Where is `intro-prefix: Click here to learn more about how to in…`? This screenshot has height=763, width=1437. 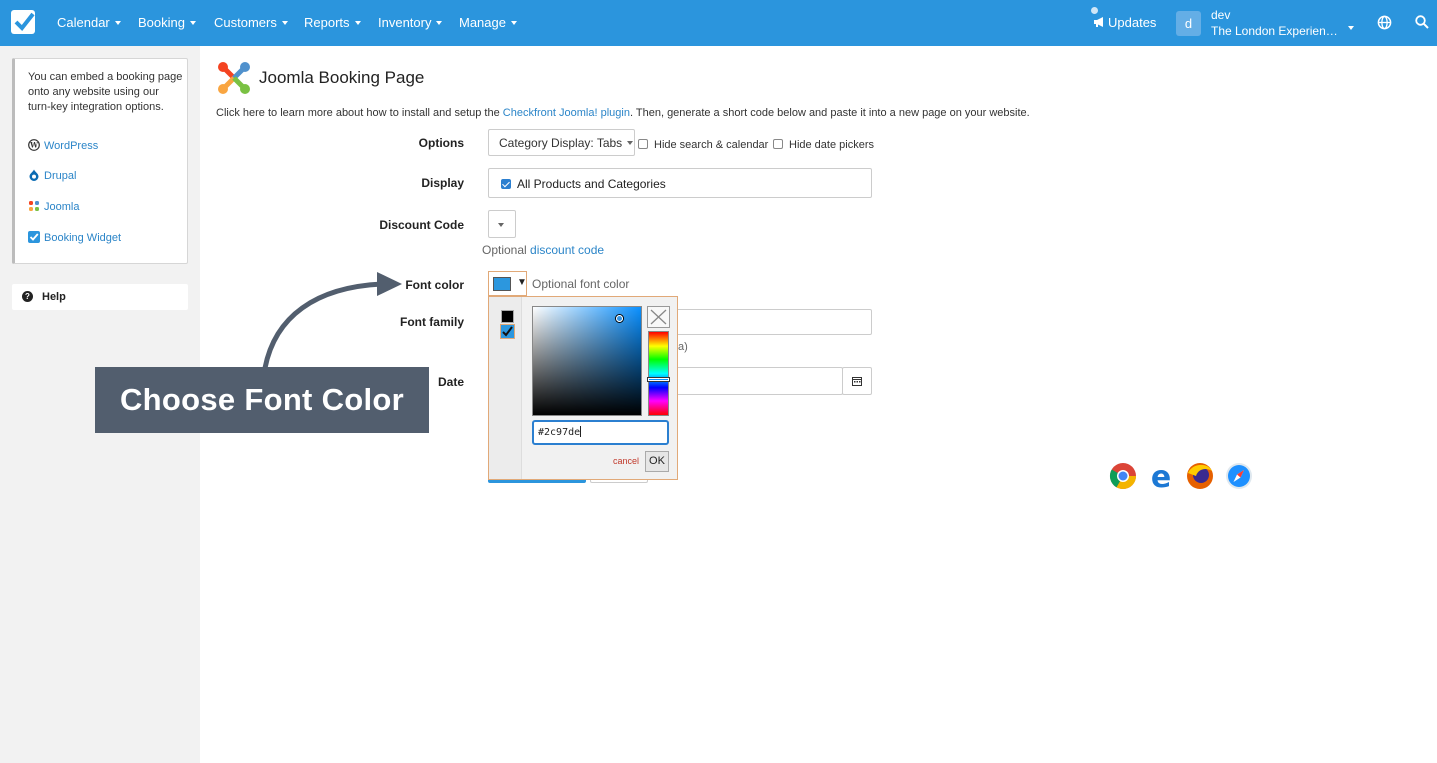
intro-prefix: Click here to learn more about how to in… is located at coordinates (359, 113).